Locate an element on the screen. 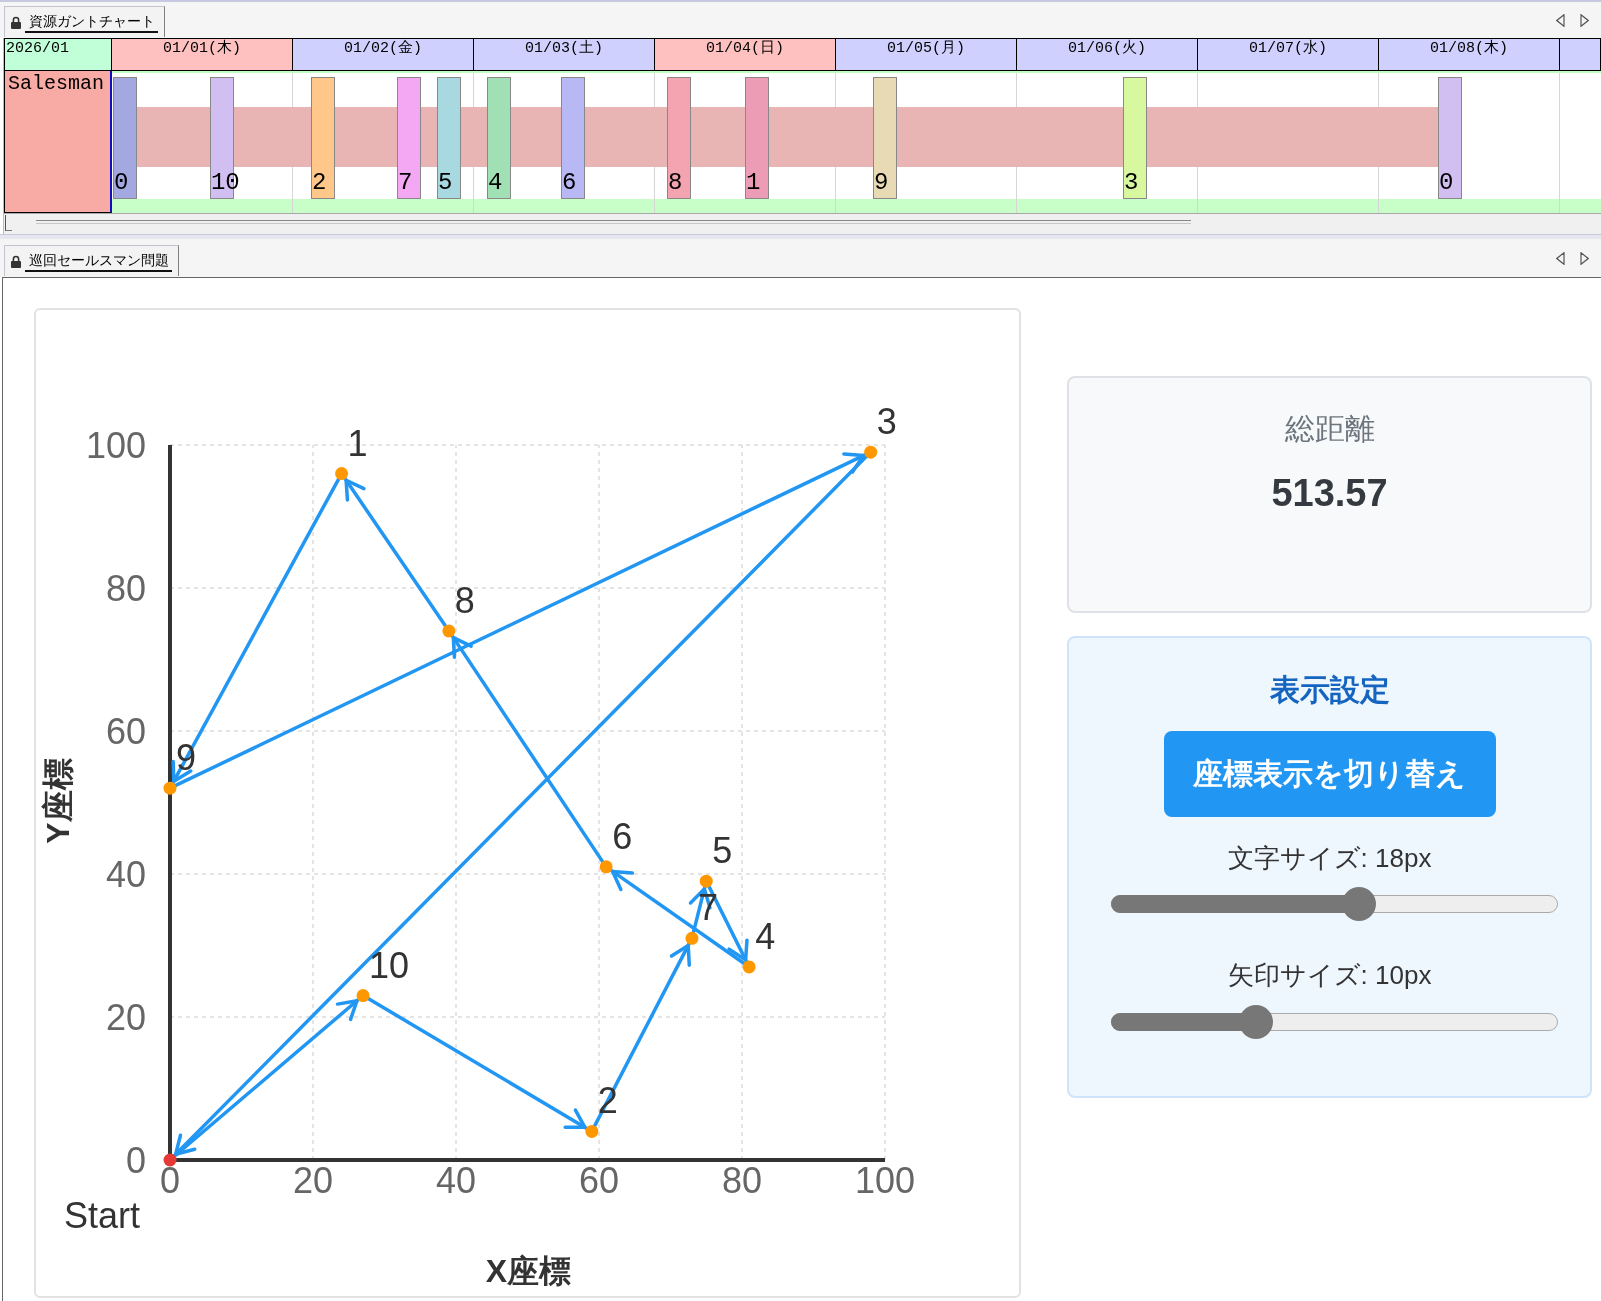 This screenshot has height=1301, width=1601. point-label: 5 is located at coordinates (722, 851).